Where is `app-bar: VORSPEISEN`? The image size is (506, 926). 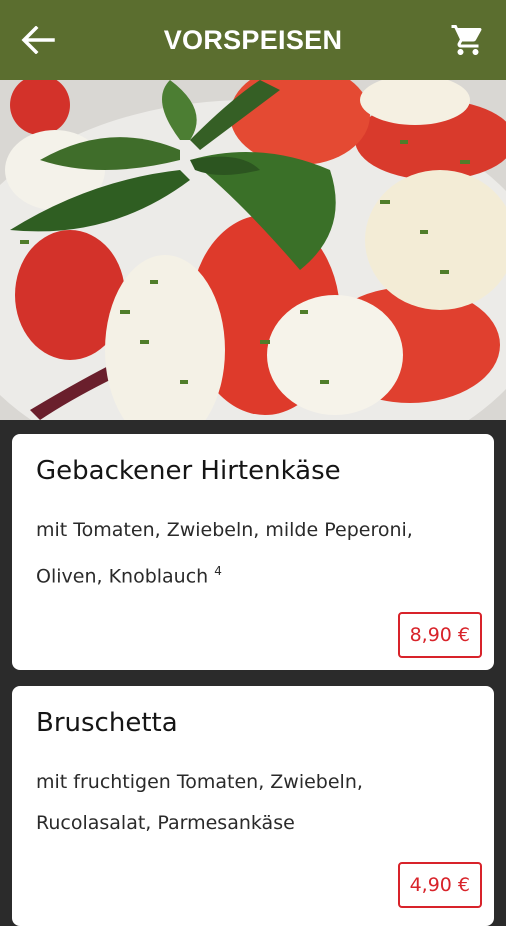 app-bar: VORSPEISEN is located at coordinates (253, 40).